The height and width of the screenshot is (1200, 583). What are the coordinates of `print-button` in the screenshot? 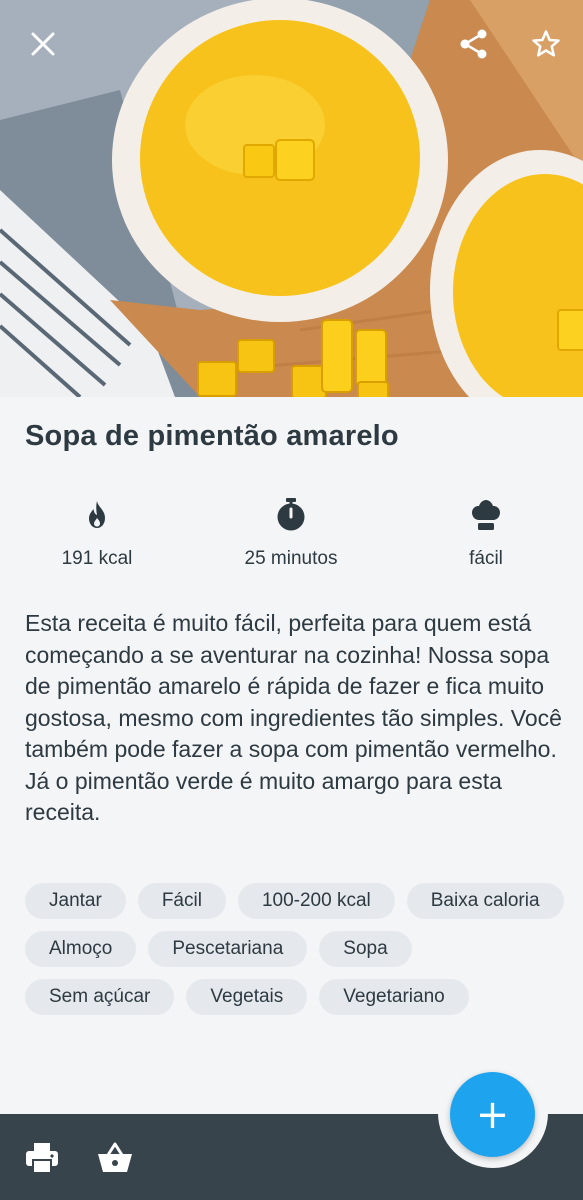 It's located at (42, 1158).